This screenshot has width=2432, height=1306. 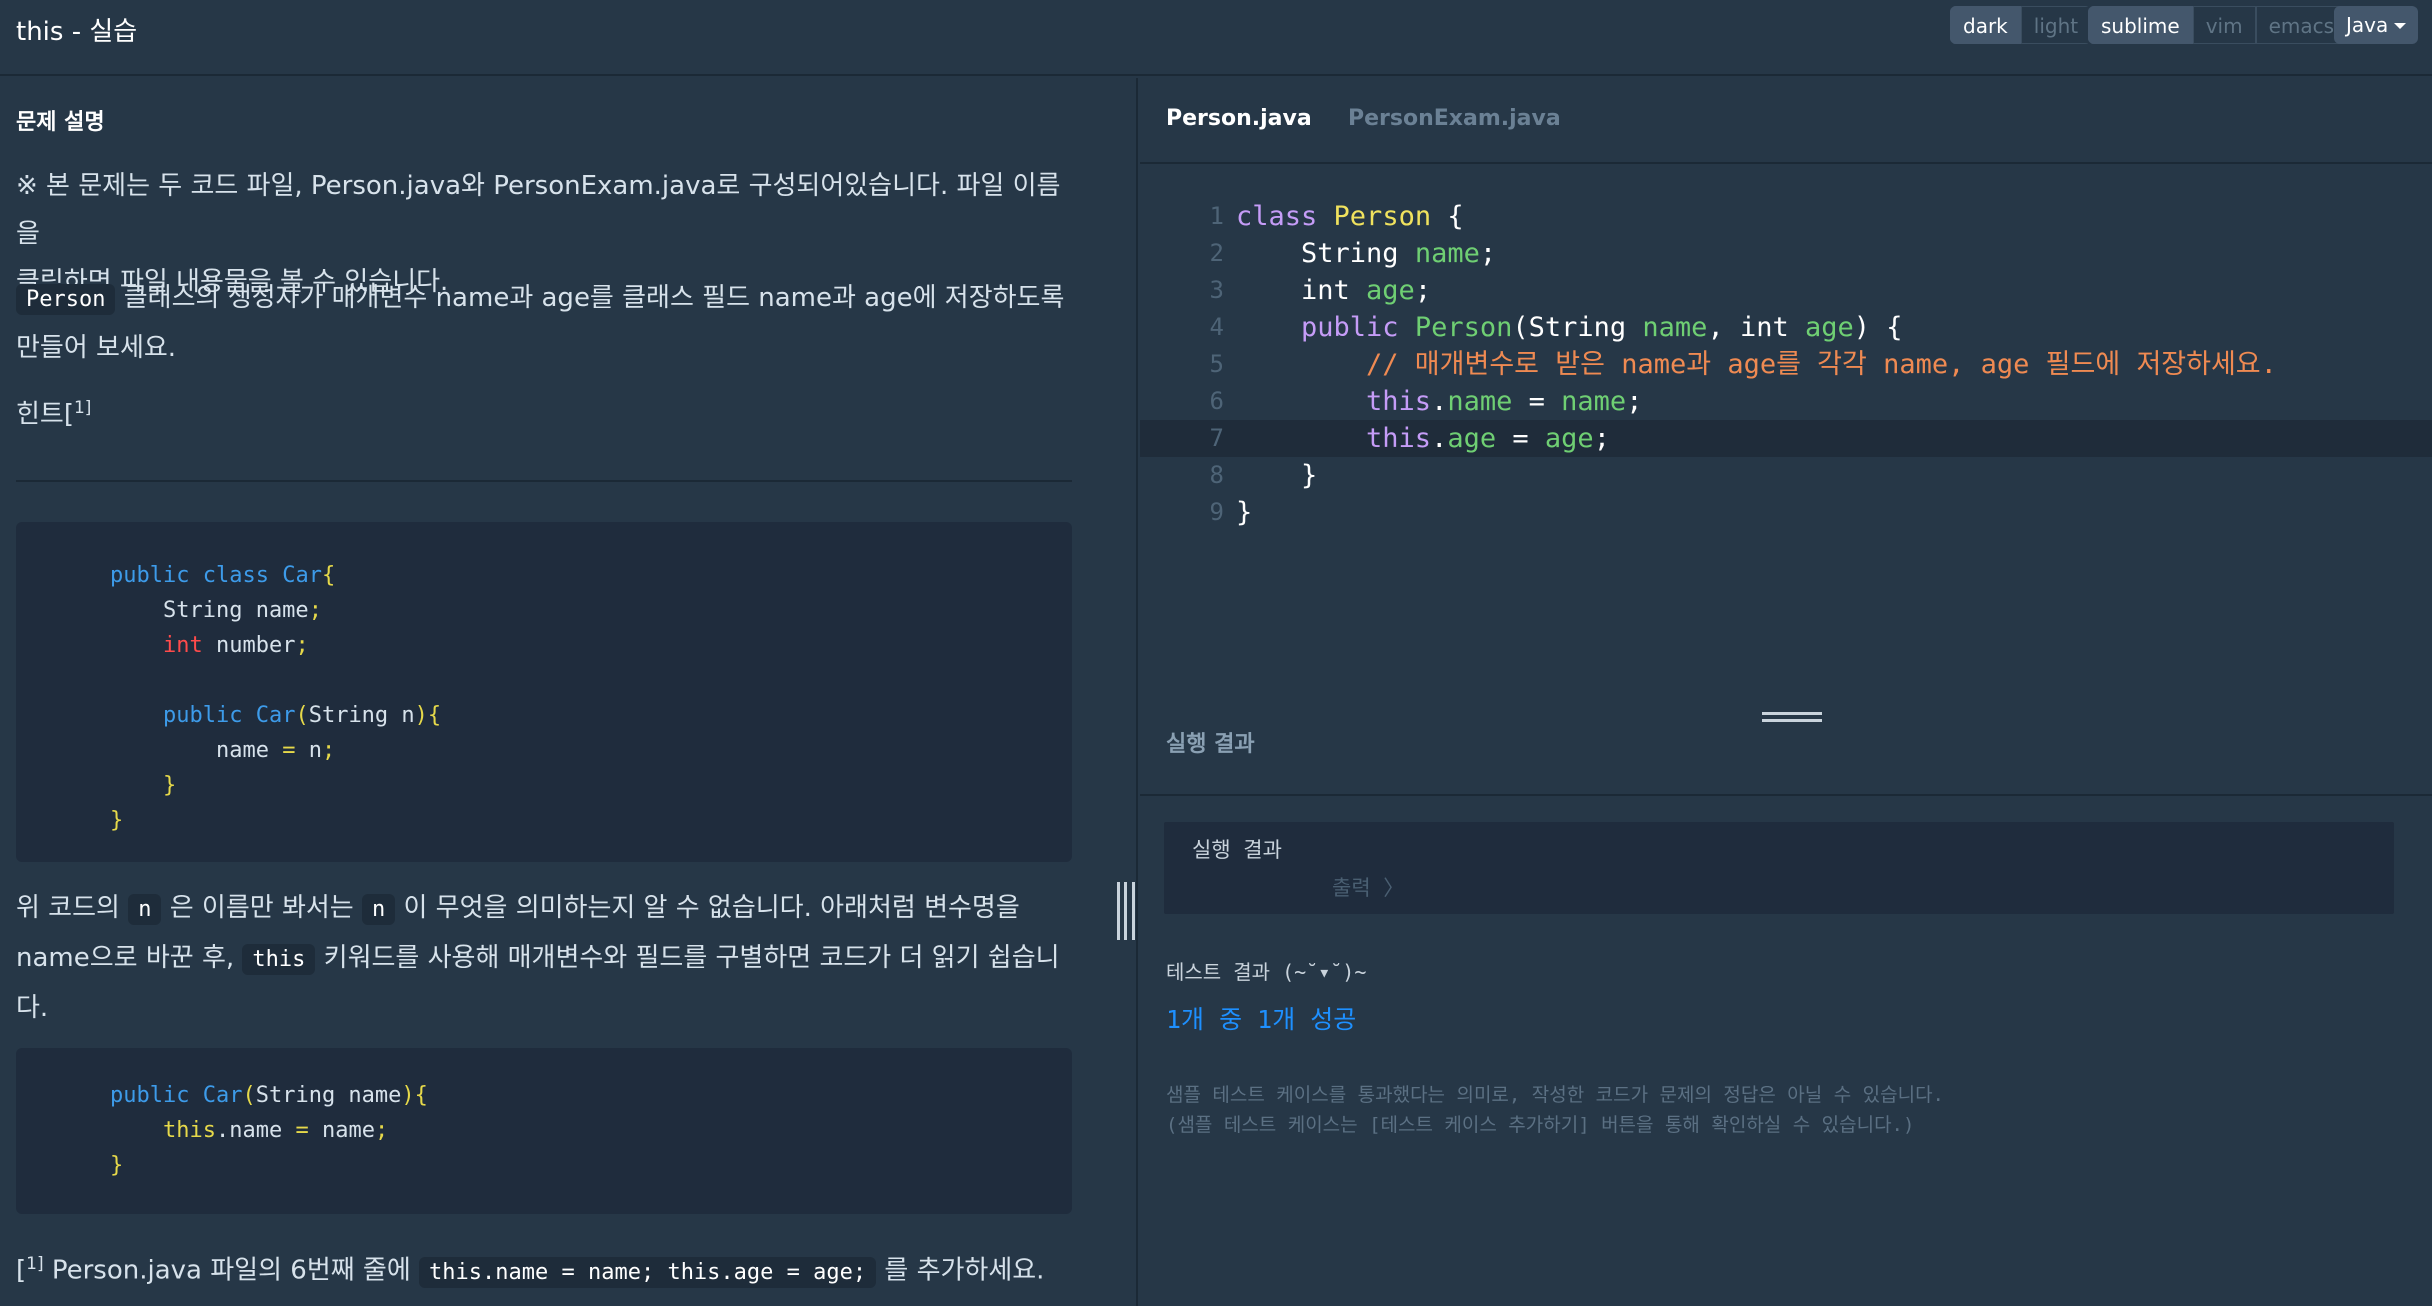 What do you see at coordinates (1382, 216) in the screenshot?
I see `code-token: Person` at bounding box center [1382, 216].